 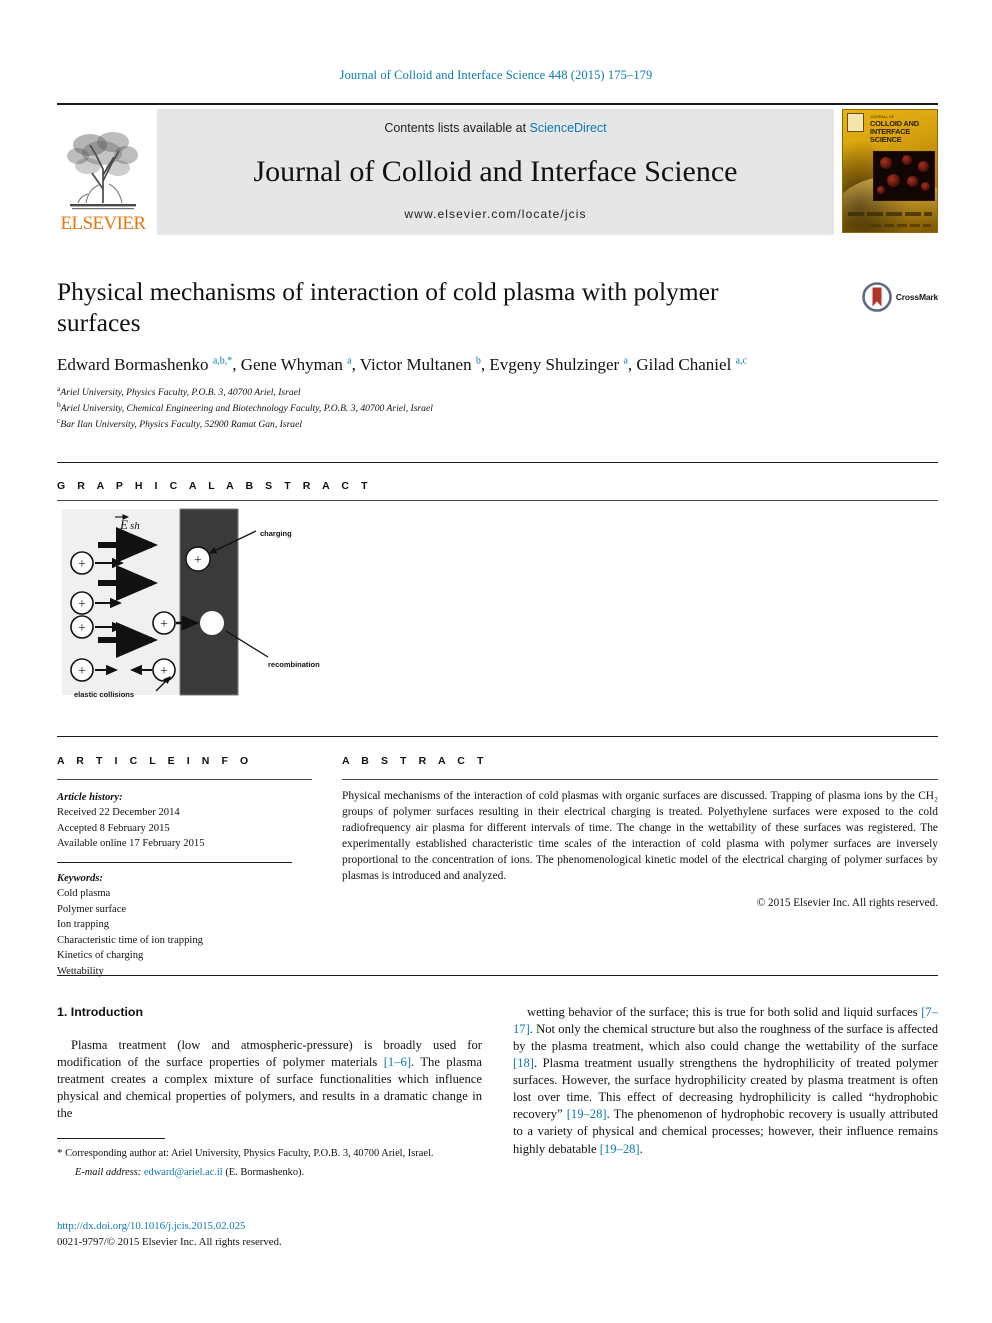 What do you see at coordinates (118, 813) in the screenshot?
I see `history-item: Received 22 December 2014` at bounding box center [118, 813].